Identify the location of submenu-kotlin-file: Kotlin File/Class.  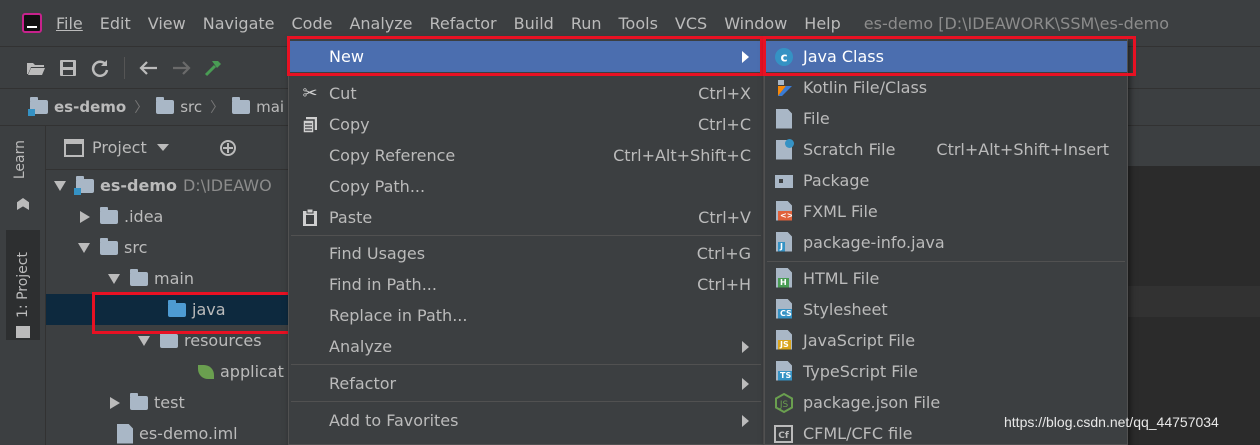
(946, 87).